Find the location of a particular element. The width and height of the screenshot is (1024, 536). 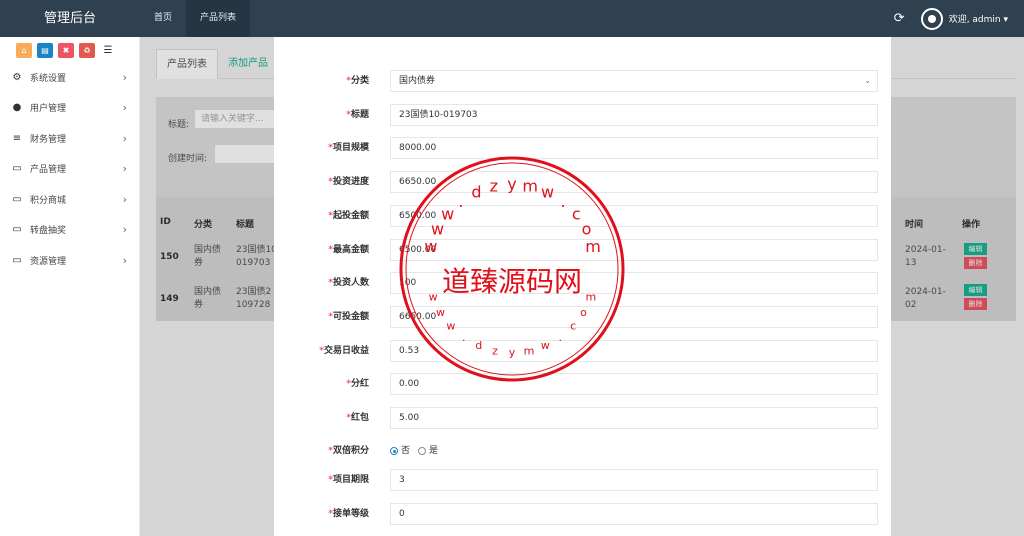

sidebar-item-label: 系统设置 is located at coordinates (48, 78).